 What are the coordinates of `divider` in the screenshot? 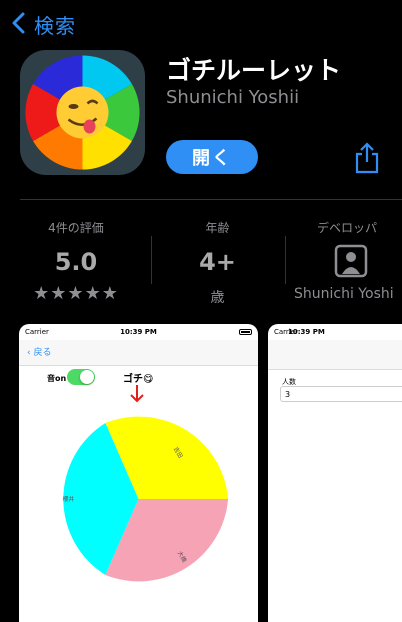 It's located at (211, 199).